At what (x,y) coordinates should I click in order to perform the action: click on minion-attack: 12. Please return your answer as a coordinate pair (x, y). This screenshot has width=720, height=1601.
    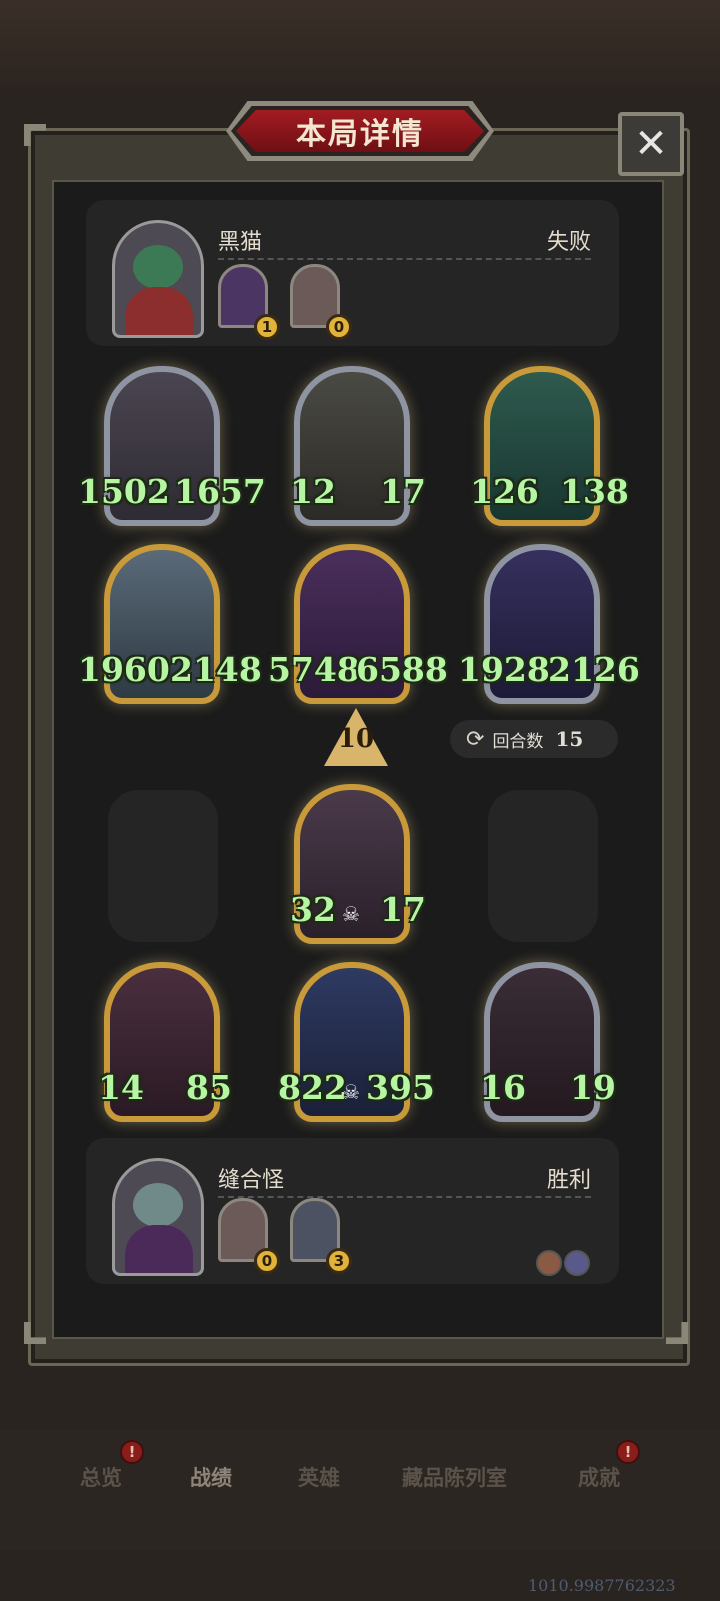
    Looking at the image, I should click on (313, 491).